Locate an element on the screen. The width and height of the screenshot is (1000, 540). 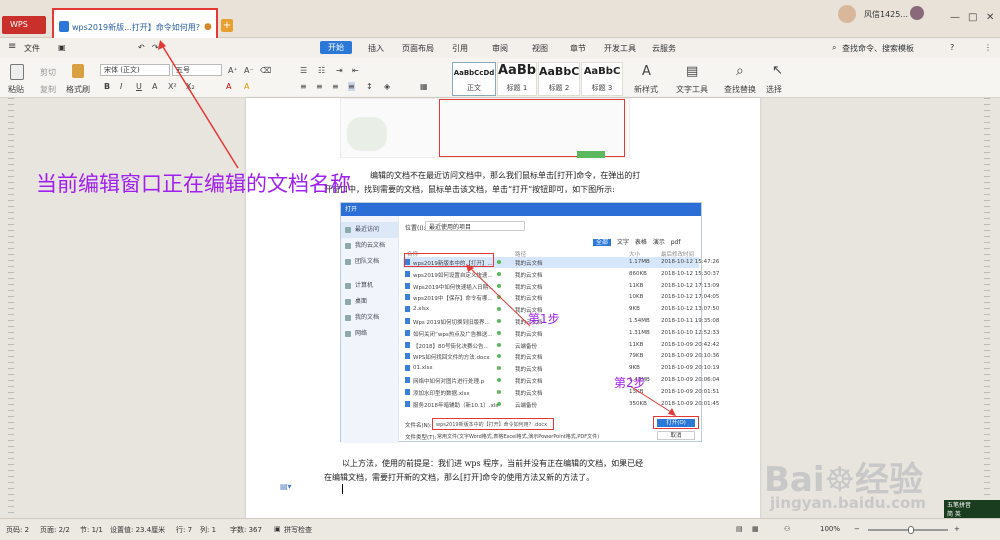
align-left-icon: ≡ is located at coordinates (303, 86).